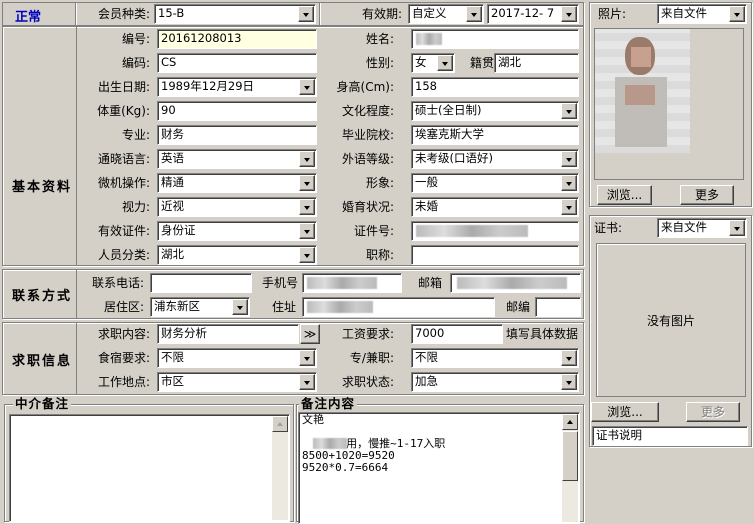 This screenshot has height=524, width=754. Describe the element at coordinates (495, 207) in the screenshot. I see `marital-select: 未婚` at that location.